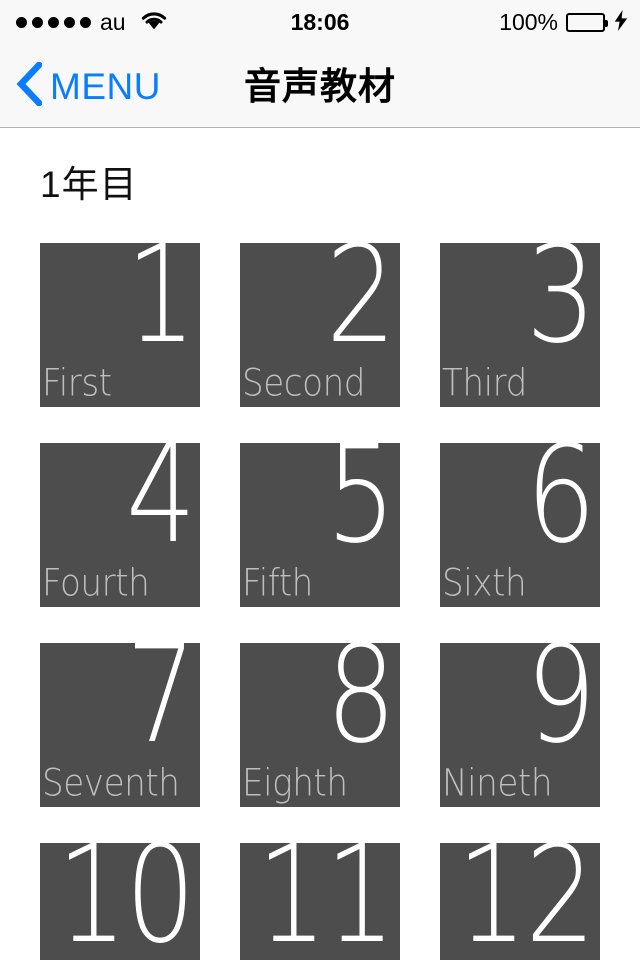  Describe the element at coordinates (320, 725) in the screenshot. I see `lesson-tile: 8 Eighth` at that location.